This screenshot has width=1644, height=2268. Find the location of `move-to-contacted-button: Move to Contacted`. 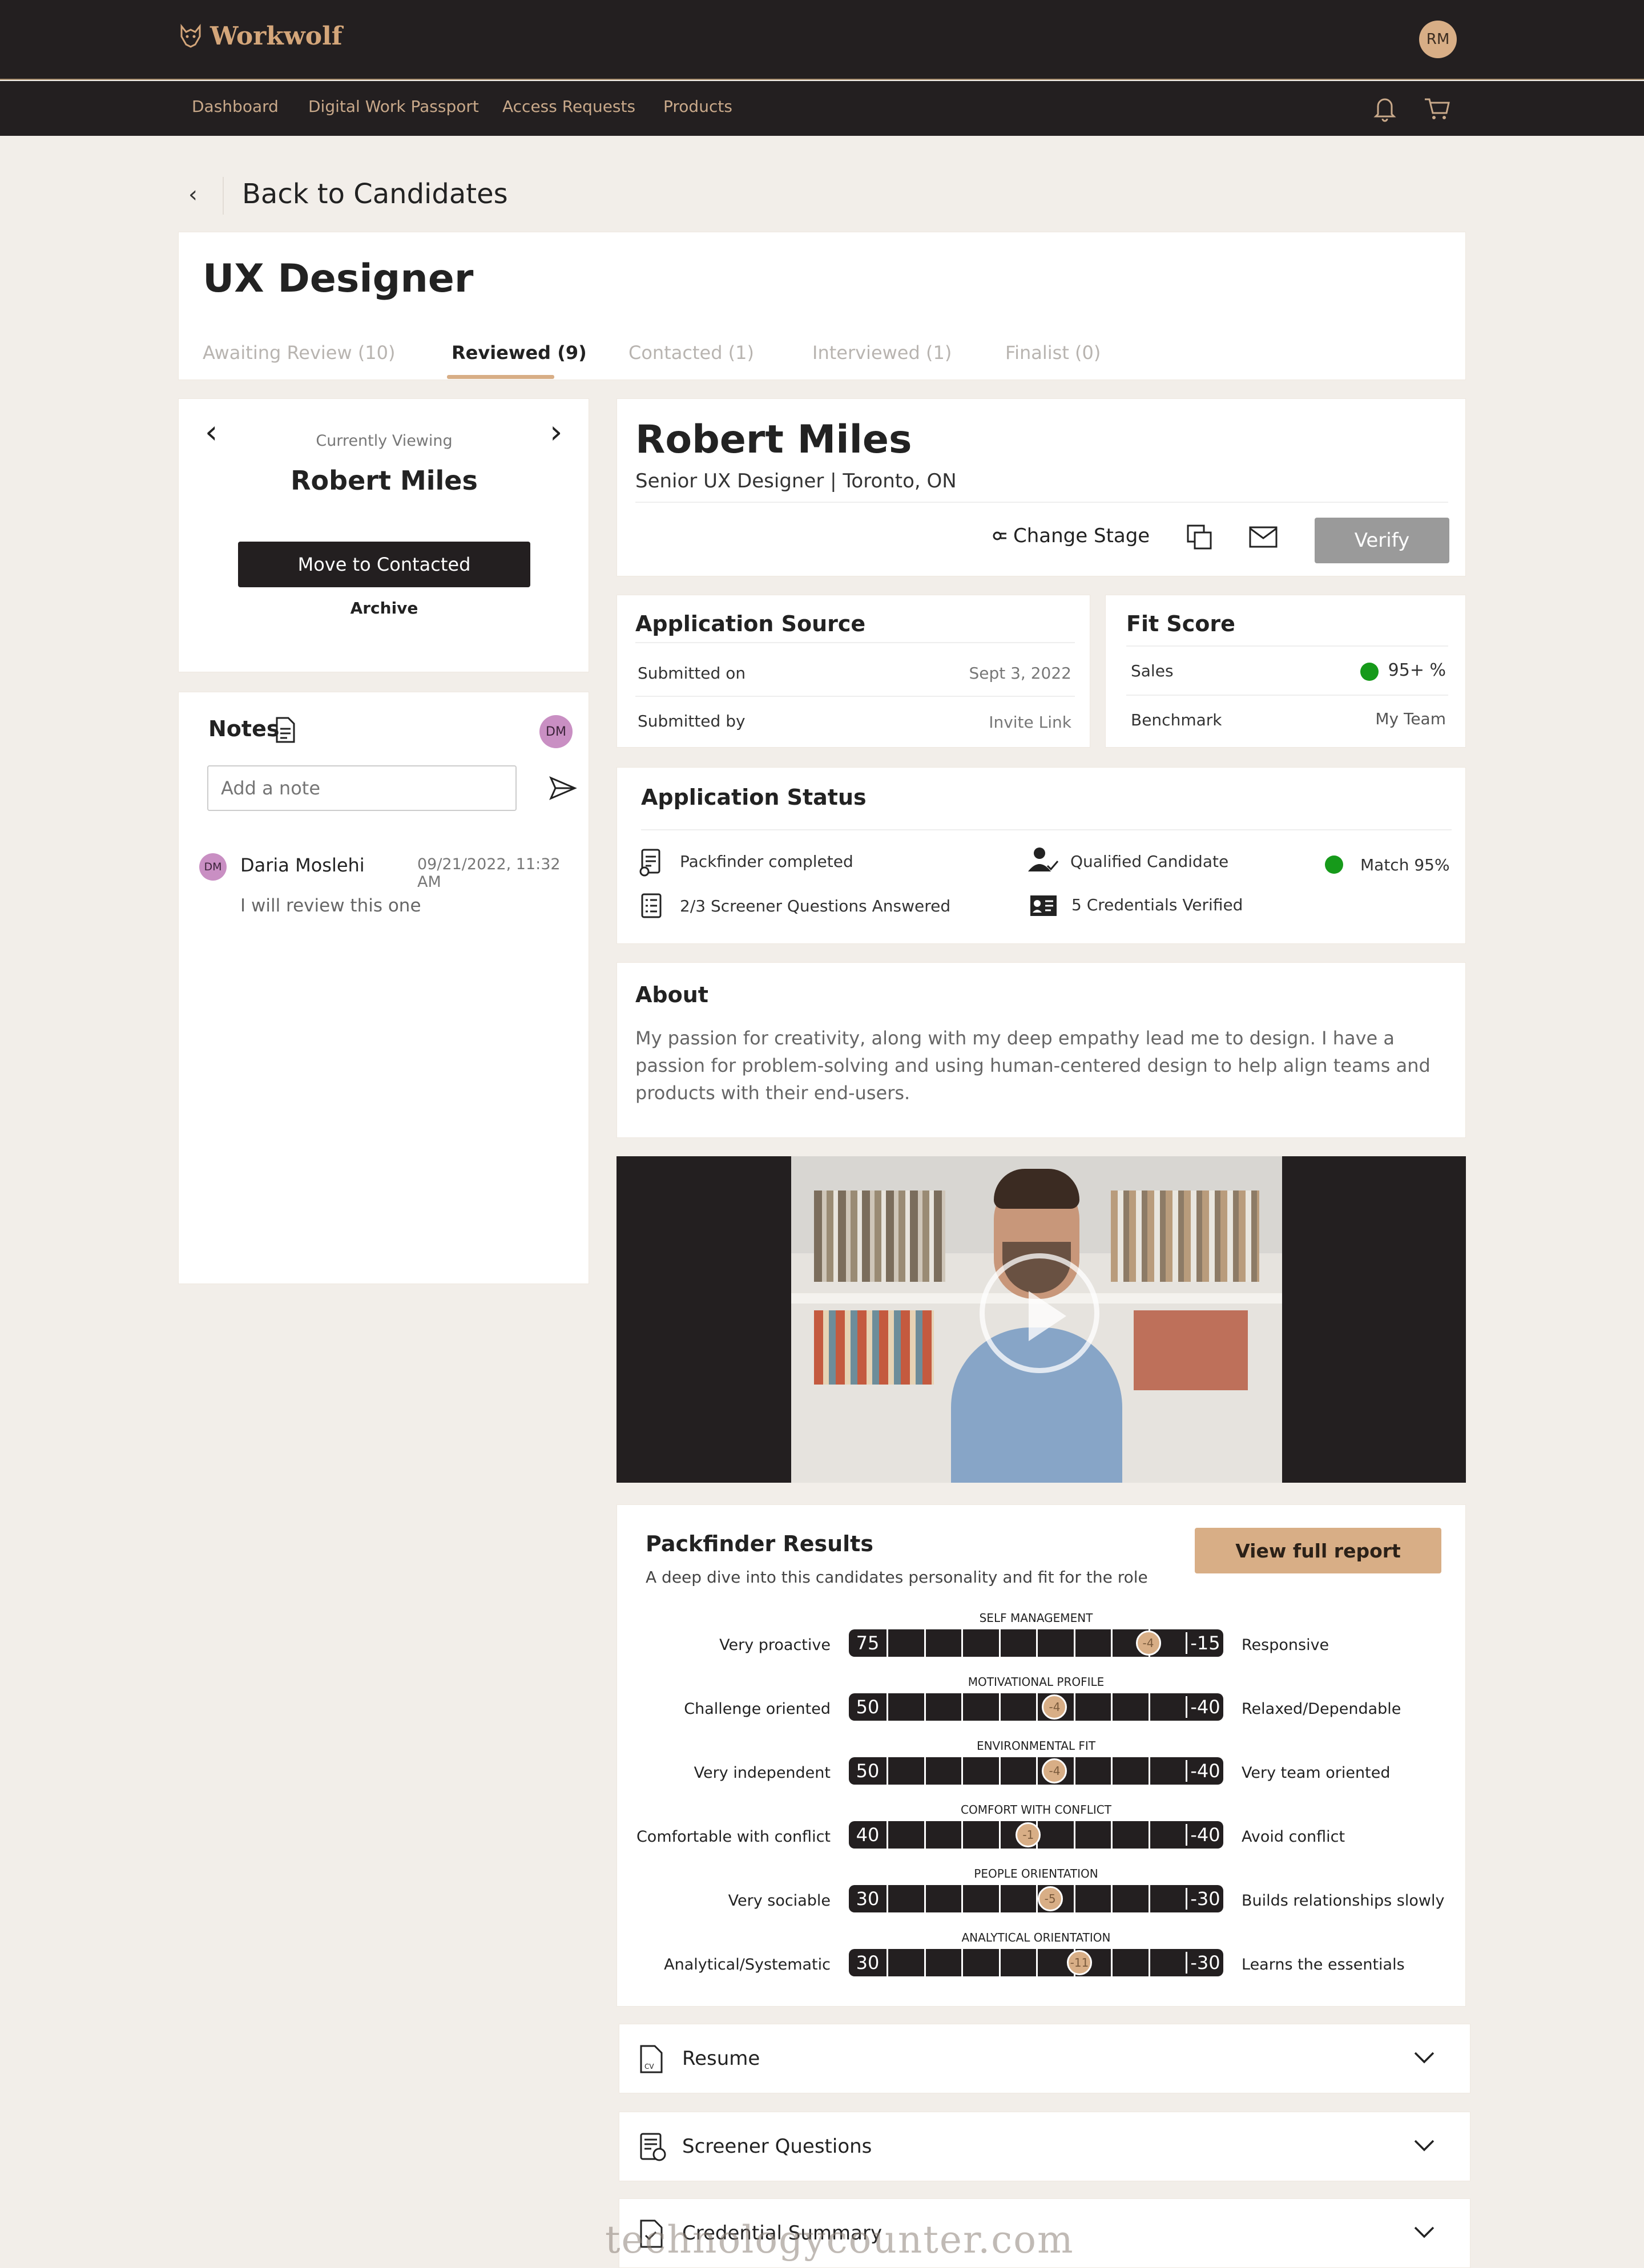

move-to-contacted-button: Move to Contacted is located at coordinates (384, 564).